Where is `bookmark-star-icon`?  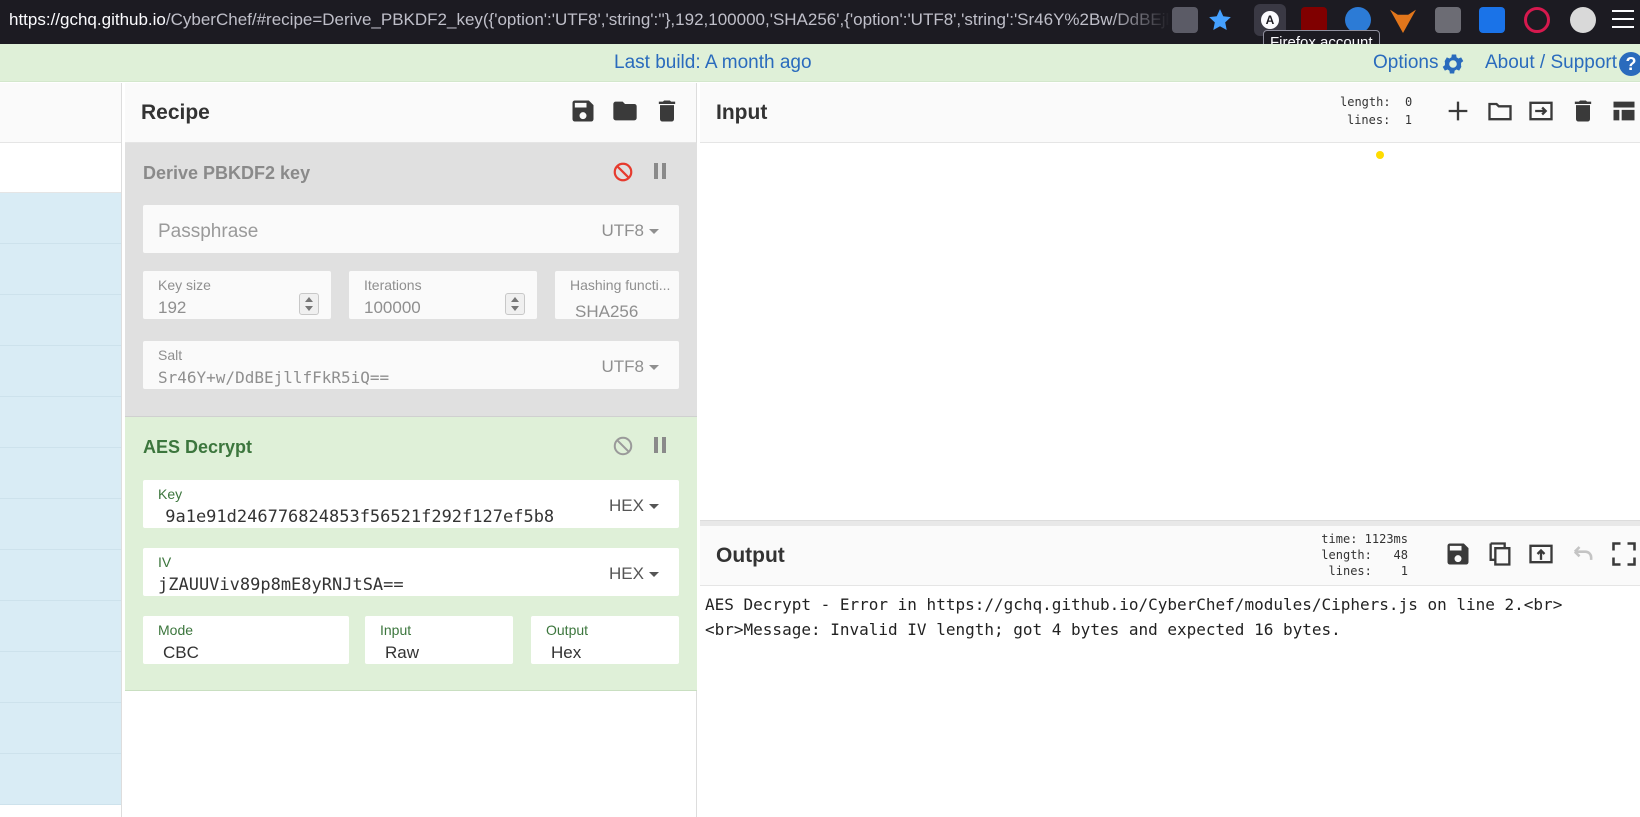
bookmark-star-icon is located at coordinates (1220, 20).